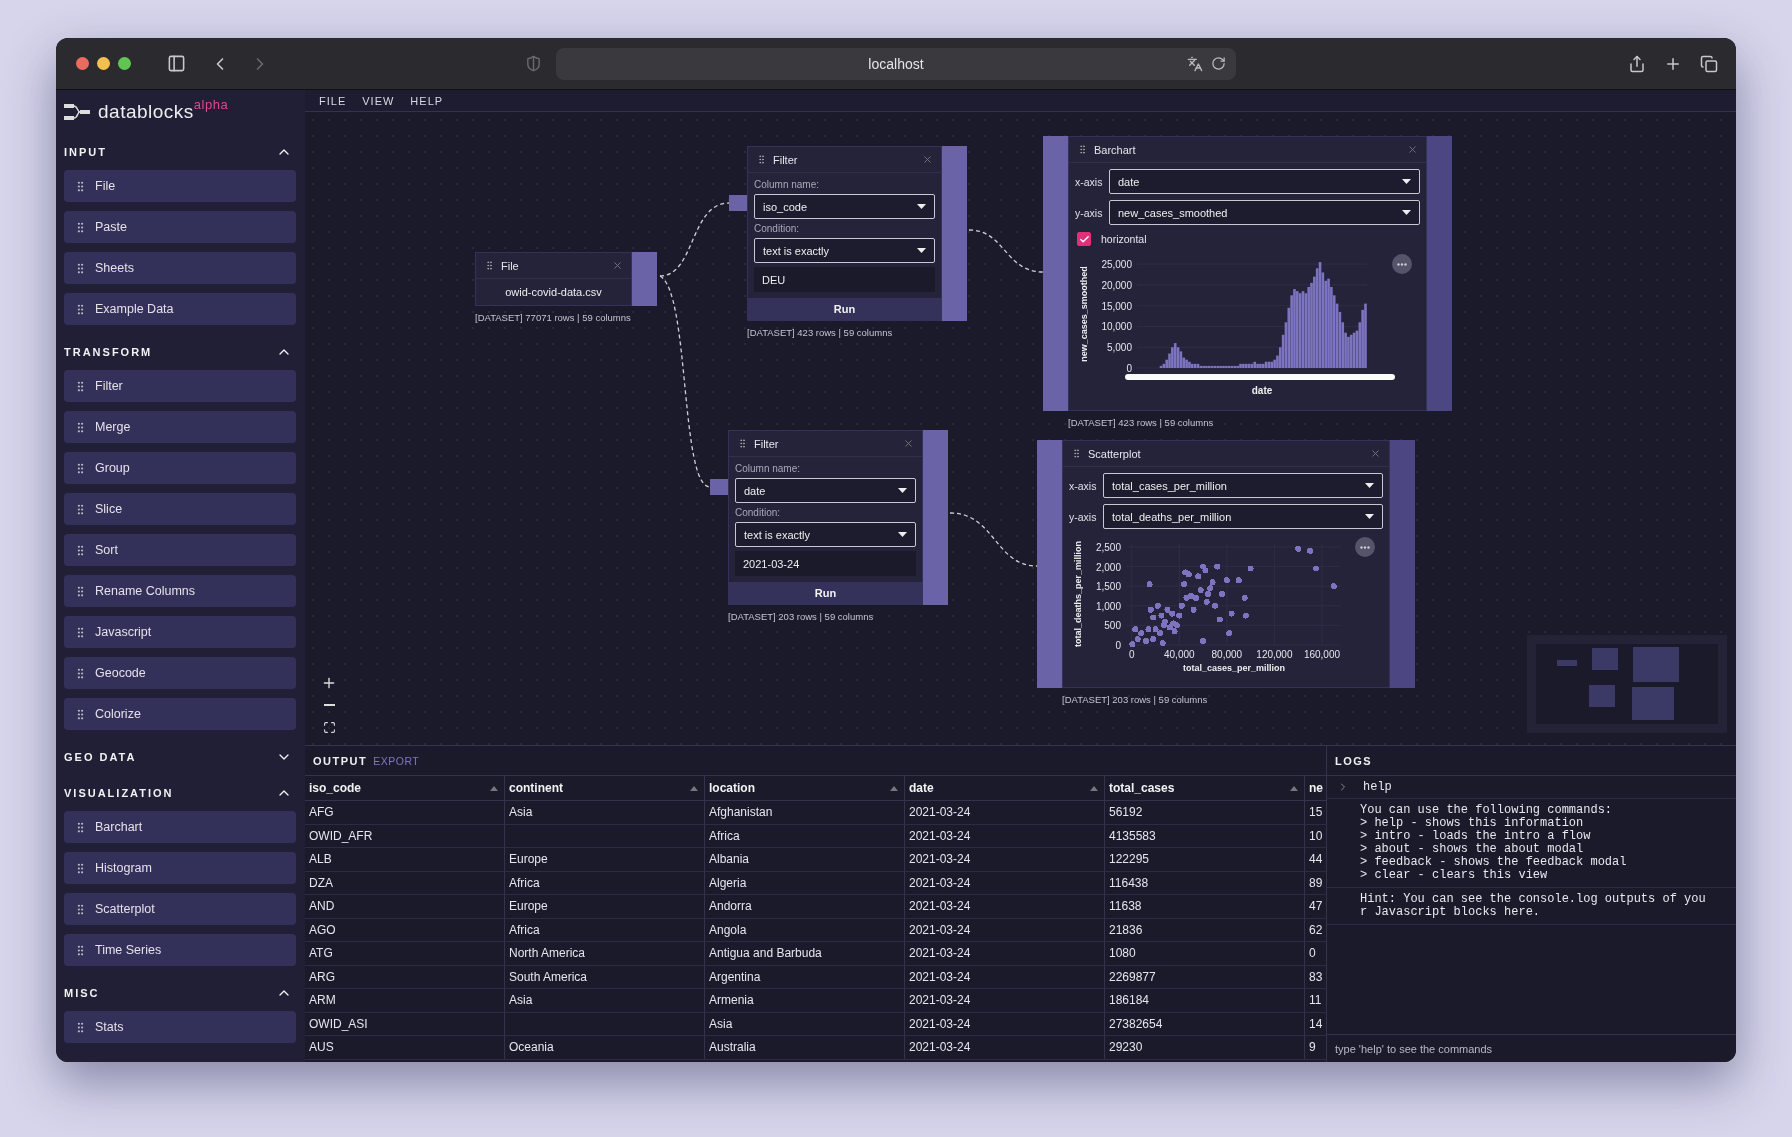 The image size is (1792, 1137). What do you see at coordinates (1115, 453) in the screenshot?
I see `node-title: Scatterplot` at bounding box center [1115, 453].